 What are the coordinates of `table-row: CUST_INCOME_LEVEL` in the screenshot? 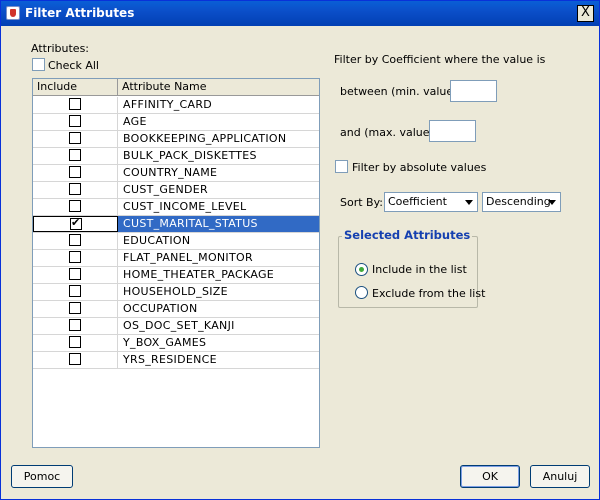 It's located at (176, 207).